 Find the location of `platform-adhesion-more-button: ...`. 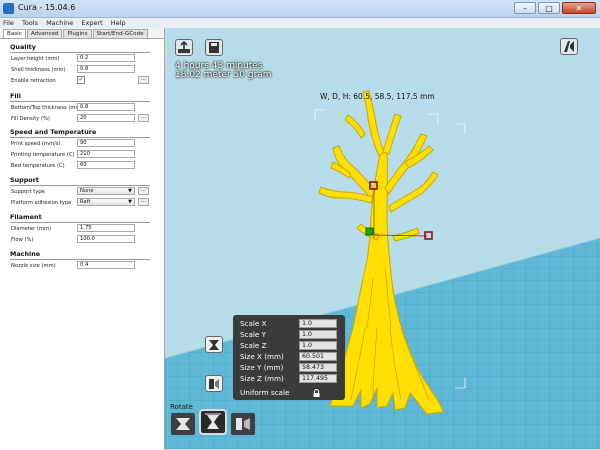

platform-adhesion-more-button: ... is located at coordinates (143, 202).